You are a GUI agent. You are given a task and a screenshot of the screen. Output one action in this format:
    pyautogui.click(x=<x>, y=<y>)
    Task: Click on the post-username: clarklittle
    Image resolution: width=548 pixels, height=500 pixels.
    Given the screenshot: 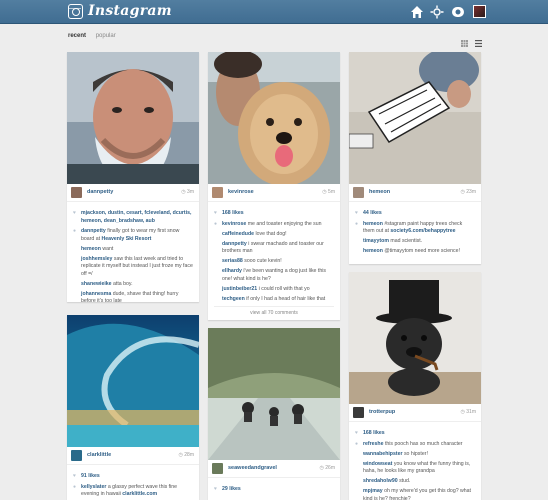 What is the action you would take?
    pyautogui.click(x=99, y=455)
    